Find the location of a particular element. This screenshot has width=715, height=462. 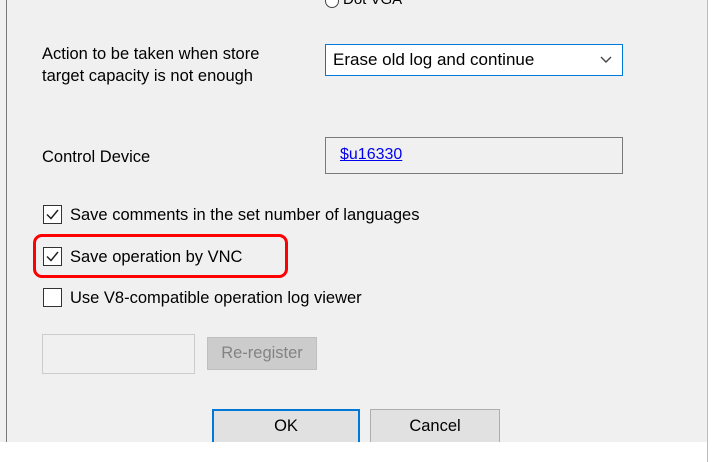

highlight-box is located at coordinates (160, 256).